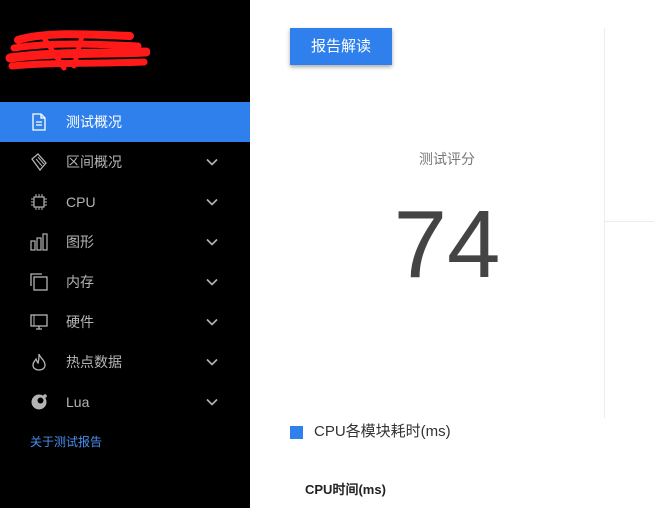 This screenshot has width=654, height=508. I want to click on copy-pages-icon, so click(39, 282).